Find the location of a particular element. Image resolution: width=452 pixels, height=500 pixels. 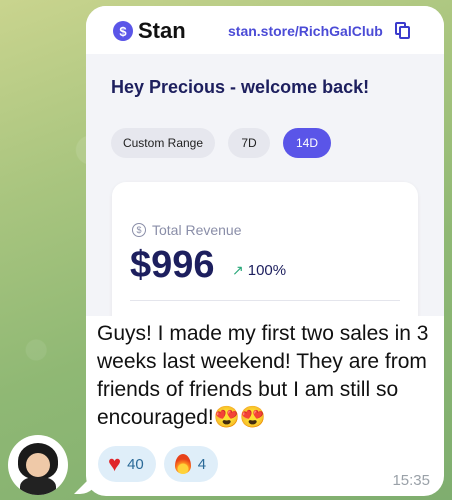

reaction-heart-count: 40 is located at coordinates (135, 464).